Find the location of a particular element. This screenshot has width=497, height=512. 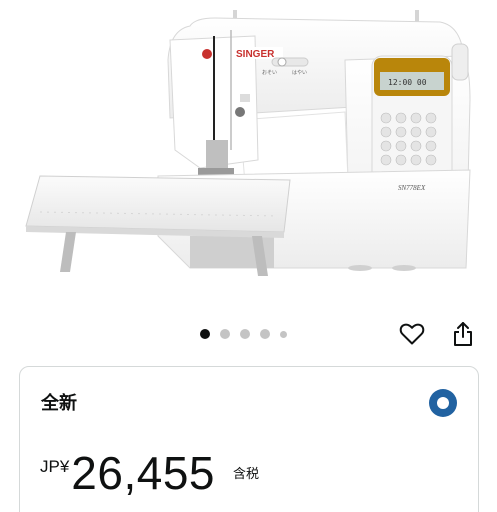

model-label: SN778EX is located at coordinates (412, 188).